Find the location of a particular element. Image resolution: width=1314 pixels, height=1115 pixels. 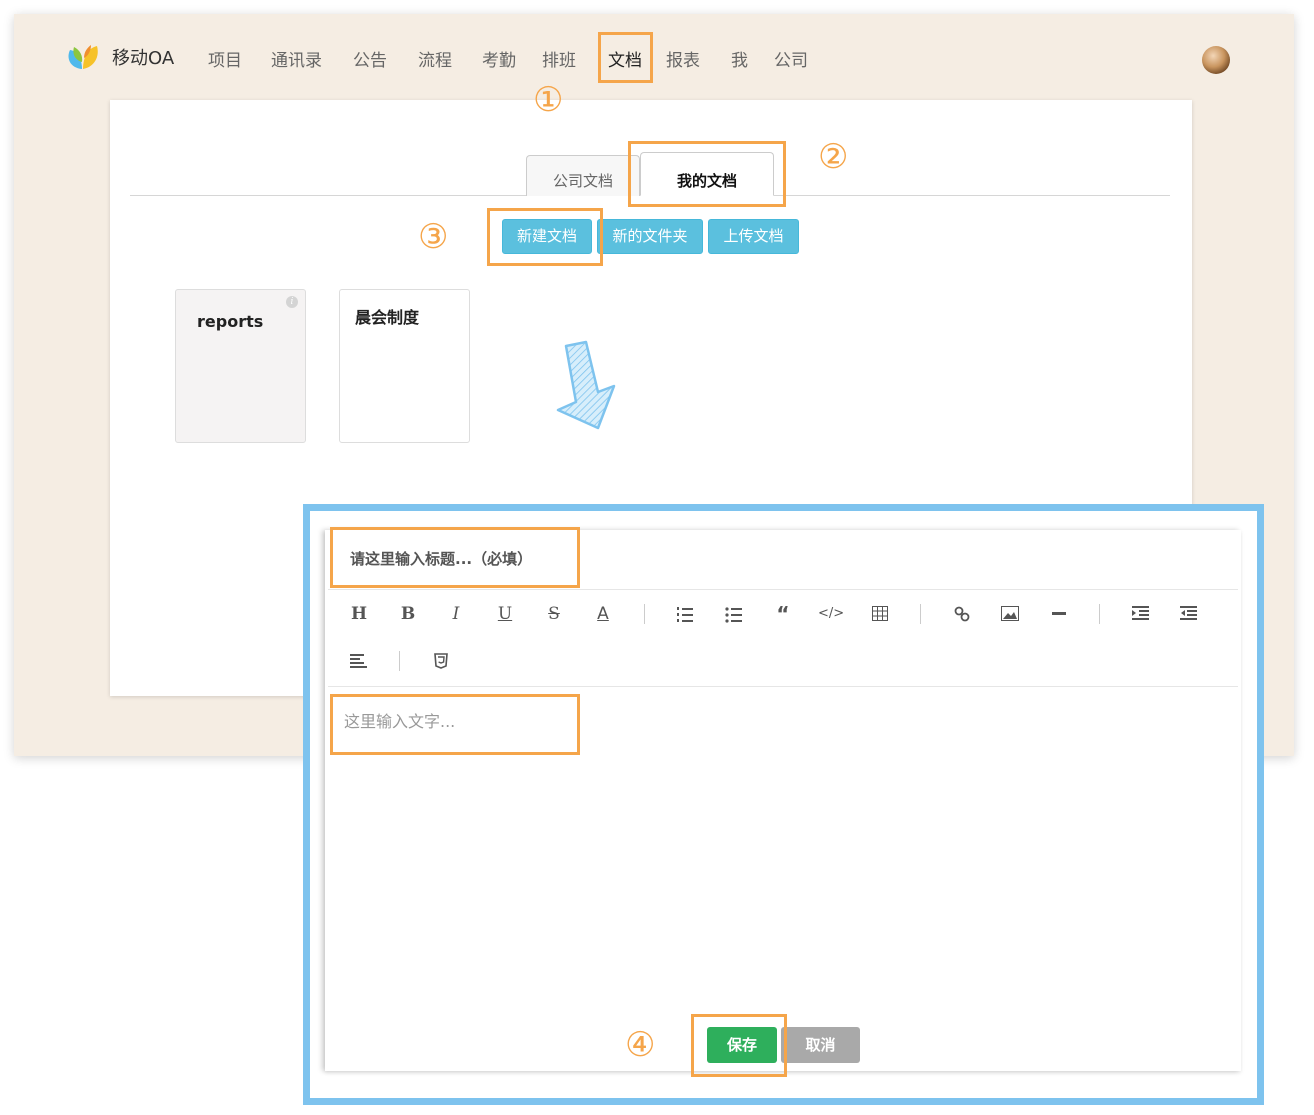

html5-icon is located at coordinates (441, 661).